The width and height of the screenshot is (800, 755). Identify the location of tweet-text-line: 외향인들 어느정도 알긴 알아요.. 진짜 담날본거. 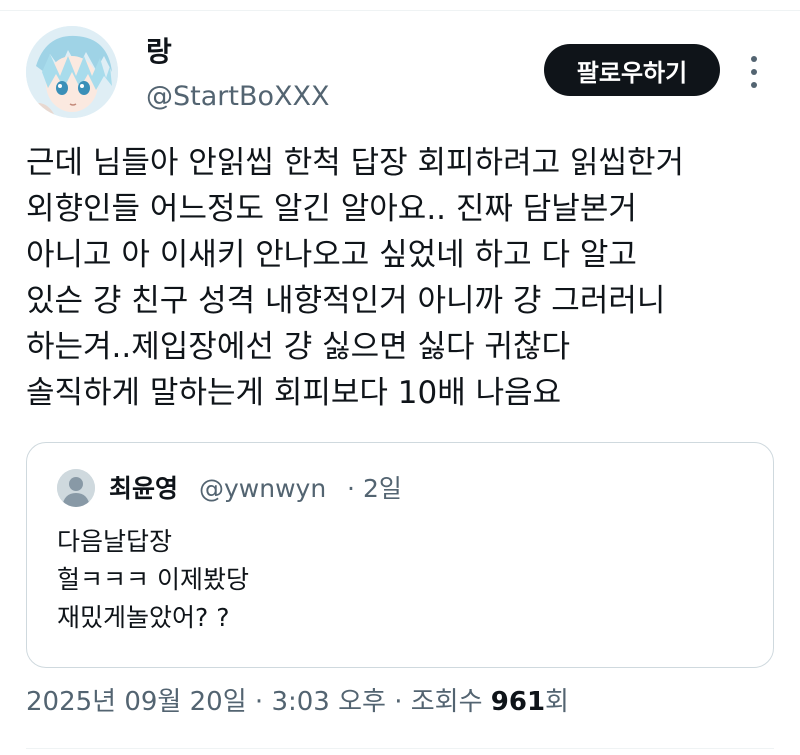
(331, 209).